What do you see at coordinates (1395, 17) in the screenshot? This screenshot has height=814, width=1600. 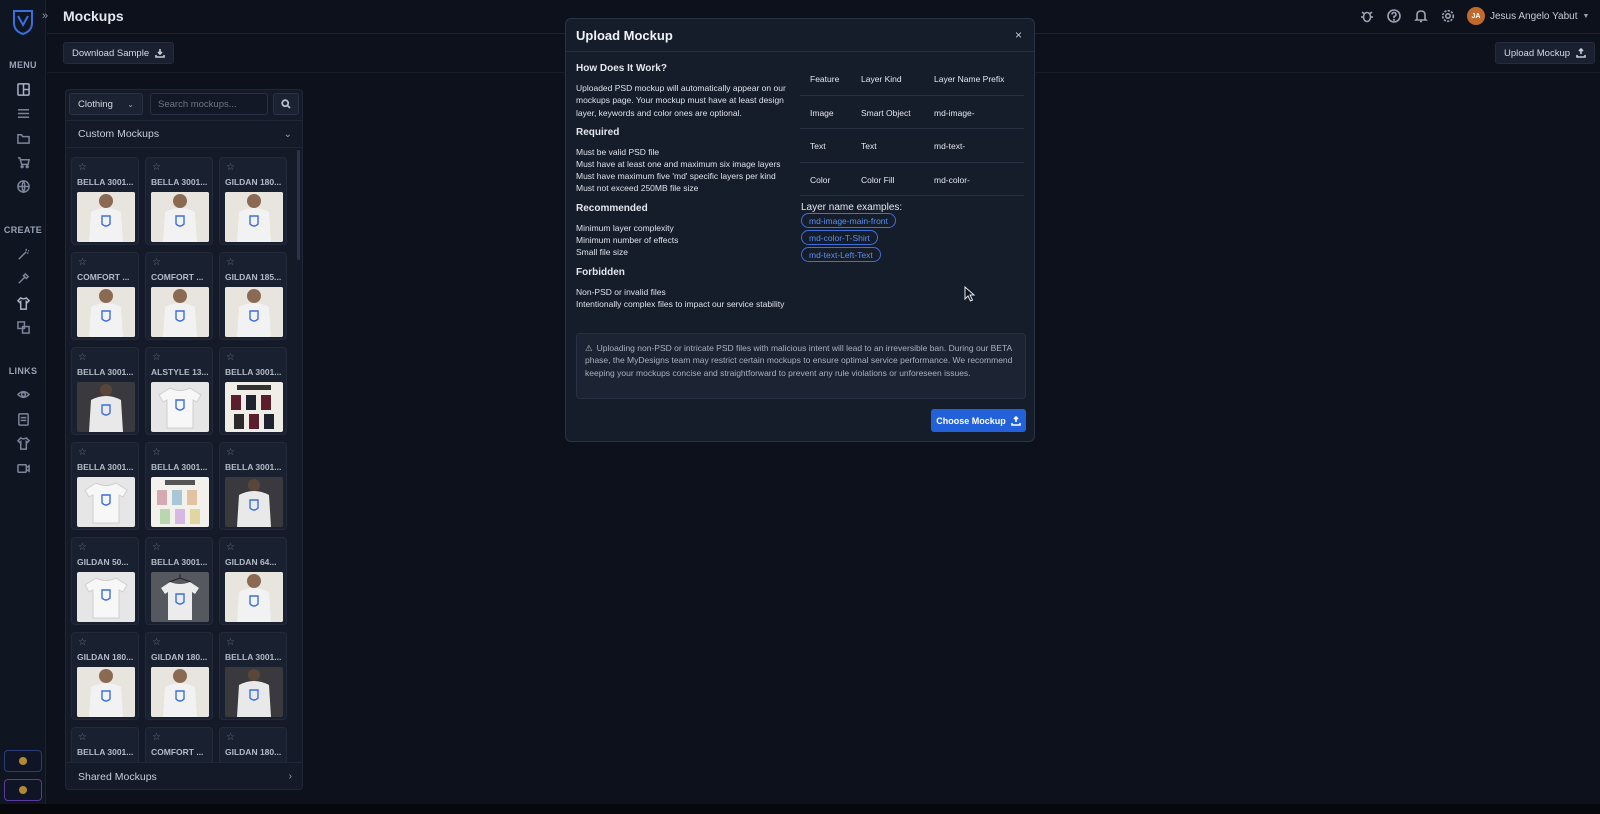 I see `help-icon` at bounding box center [1395, 17].